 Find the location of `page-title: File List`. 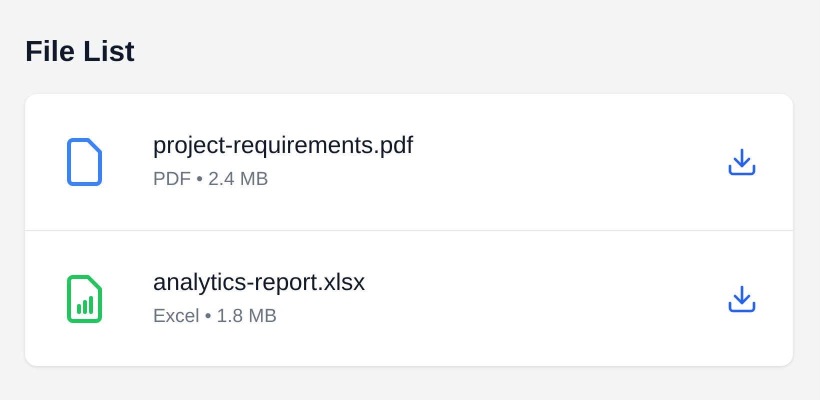

page-title: File List is located at coordinates (80, 52).